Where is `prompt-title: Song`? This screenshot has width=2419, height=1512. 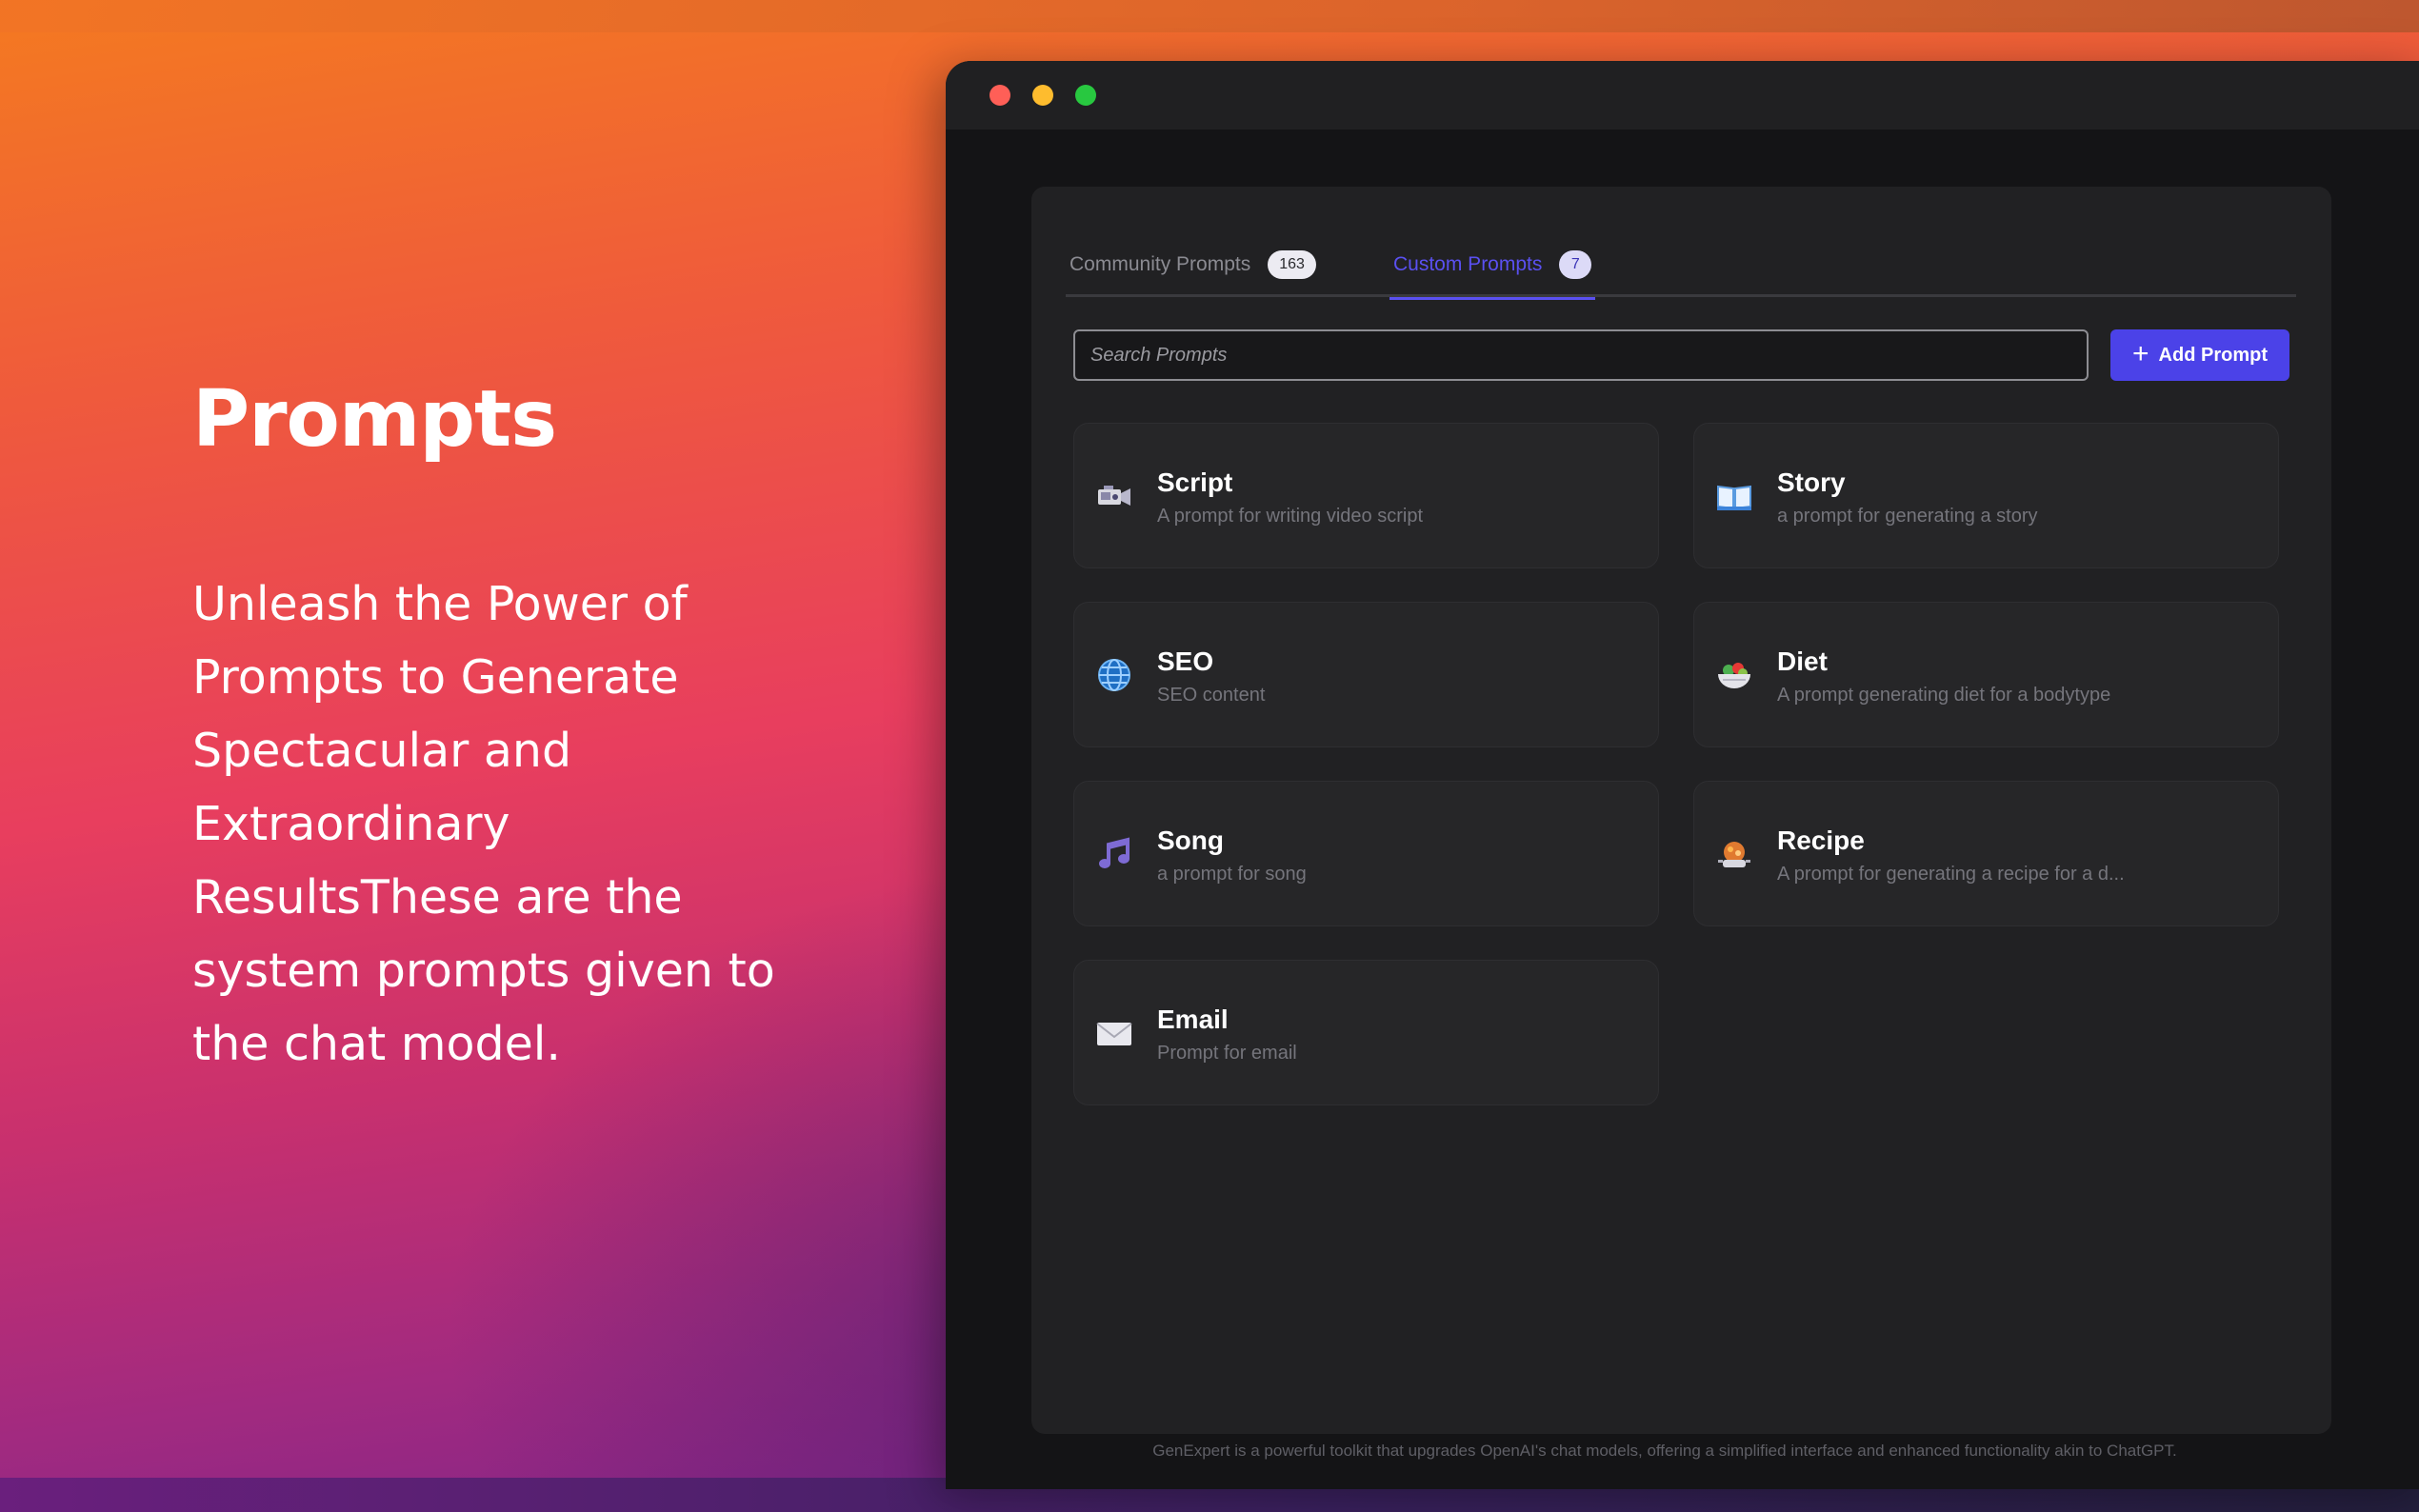
prompt-title: Song is located at coordinates (1190, 840).